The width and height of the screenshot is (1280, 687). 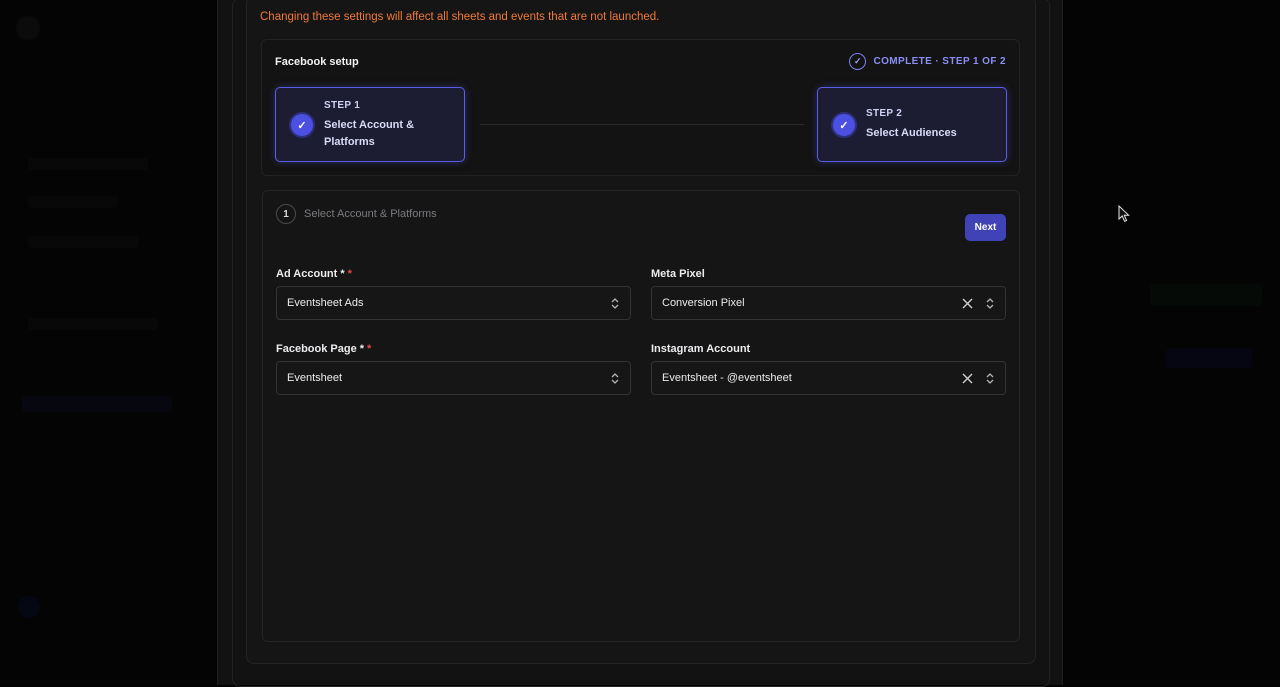 I want to click on setup-status-text: COMPLETE · STEP 1 OF 2, so click(x=939, y=61).